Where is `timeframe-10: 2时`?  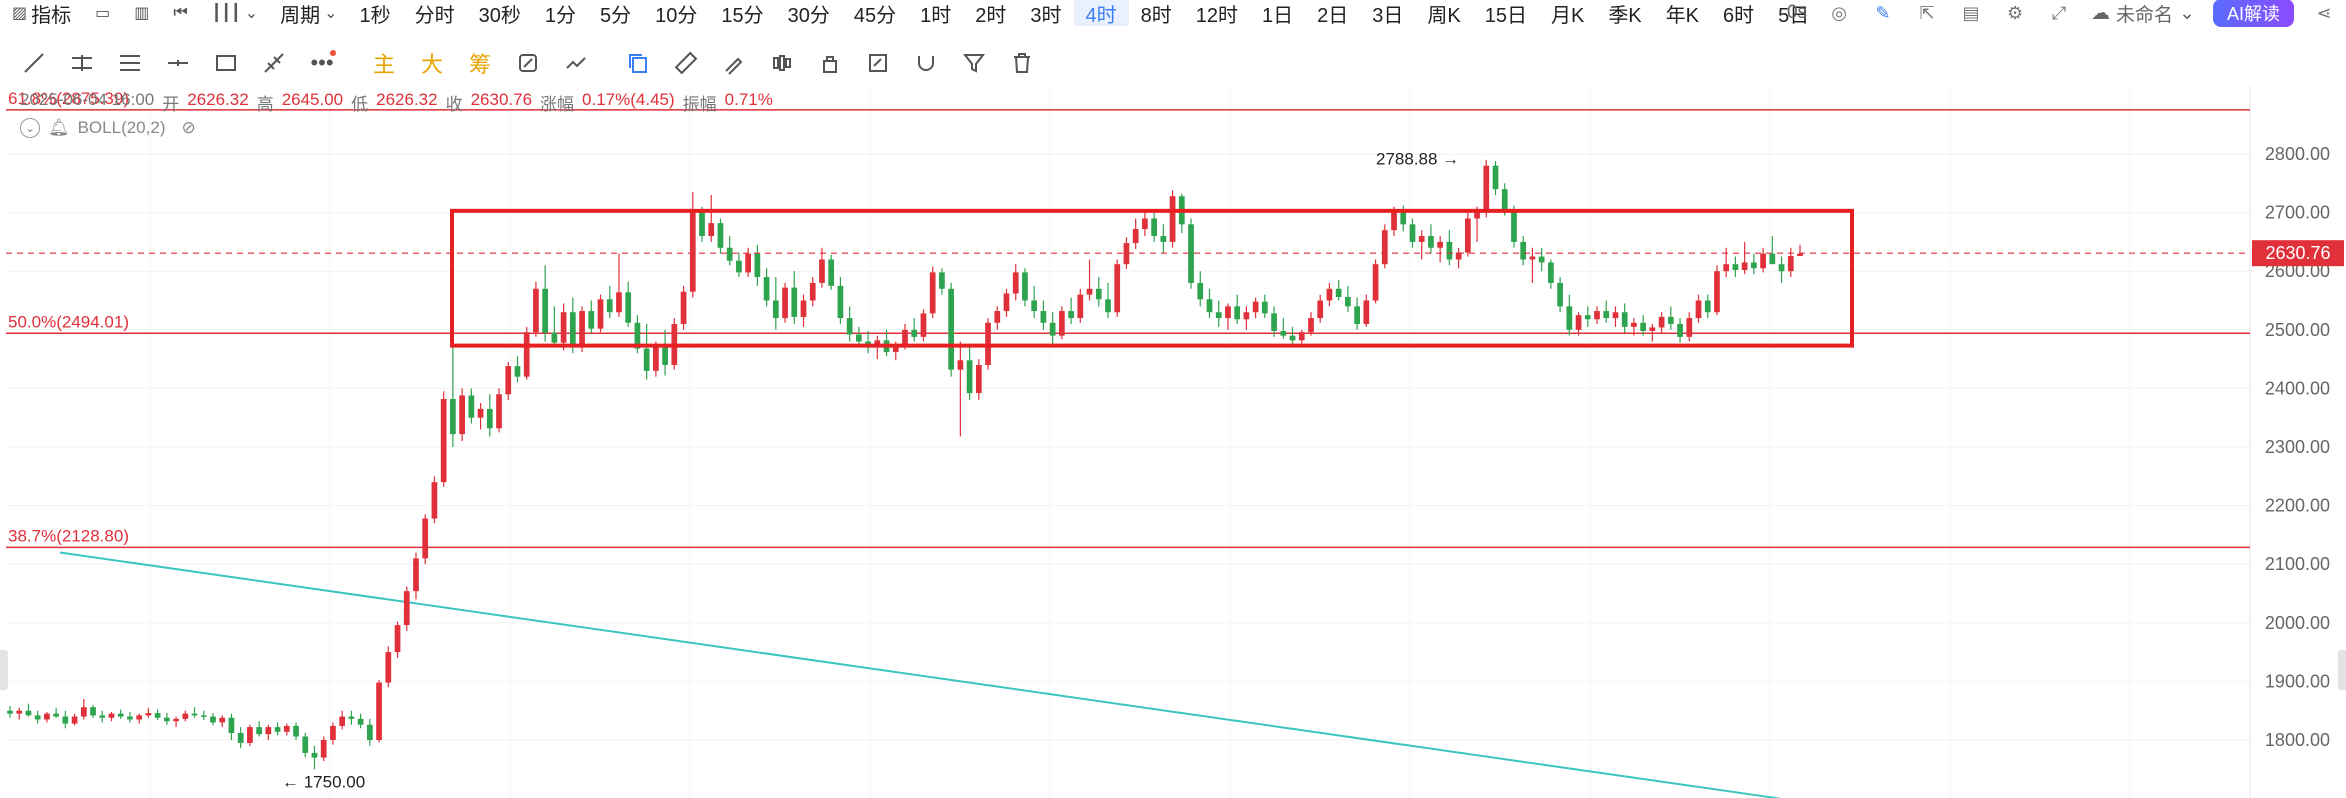
timeframe-10: 2时 is located at coordinates (990, 13).